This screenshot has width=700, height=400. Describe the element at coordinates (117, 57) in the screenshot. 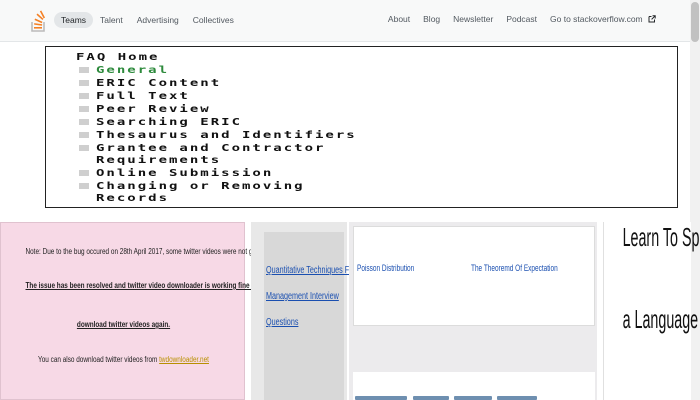

I see `faq-home-label: FAQ Home` at that location.